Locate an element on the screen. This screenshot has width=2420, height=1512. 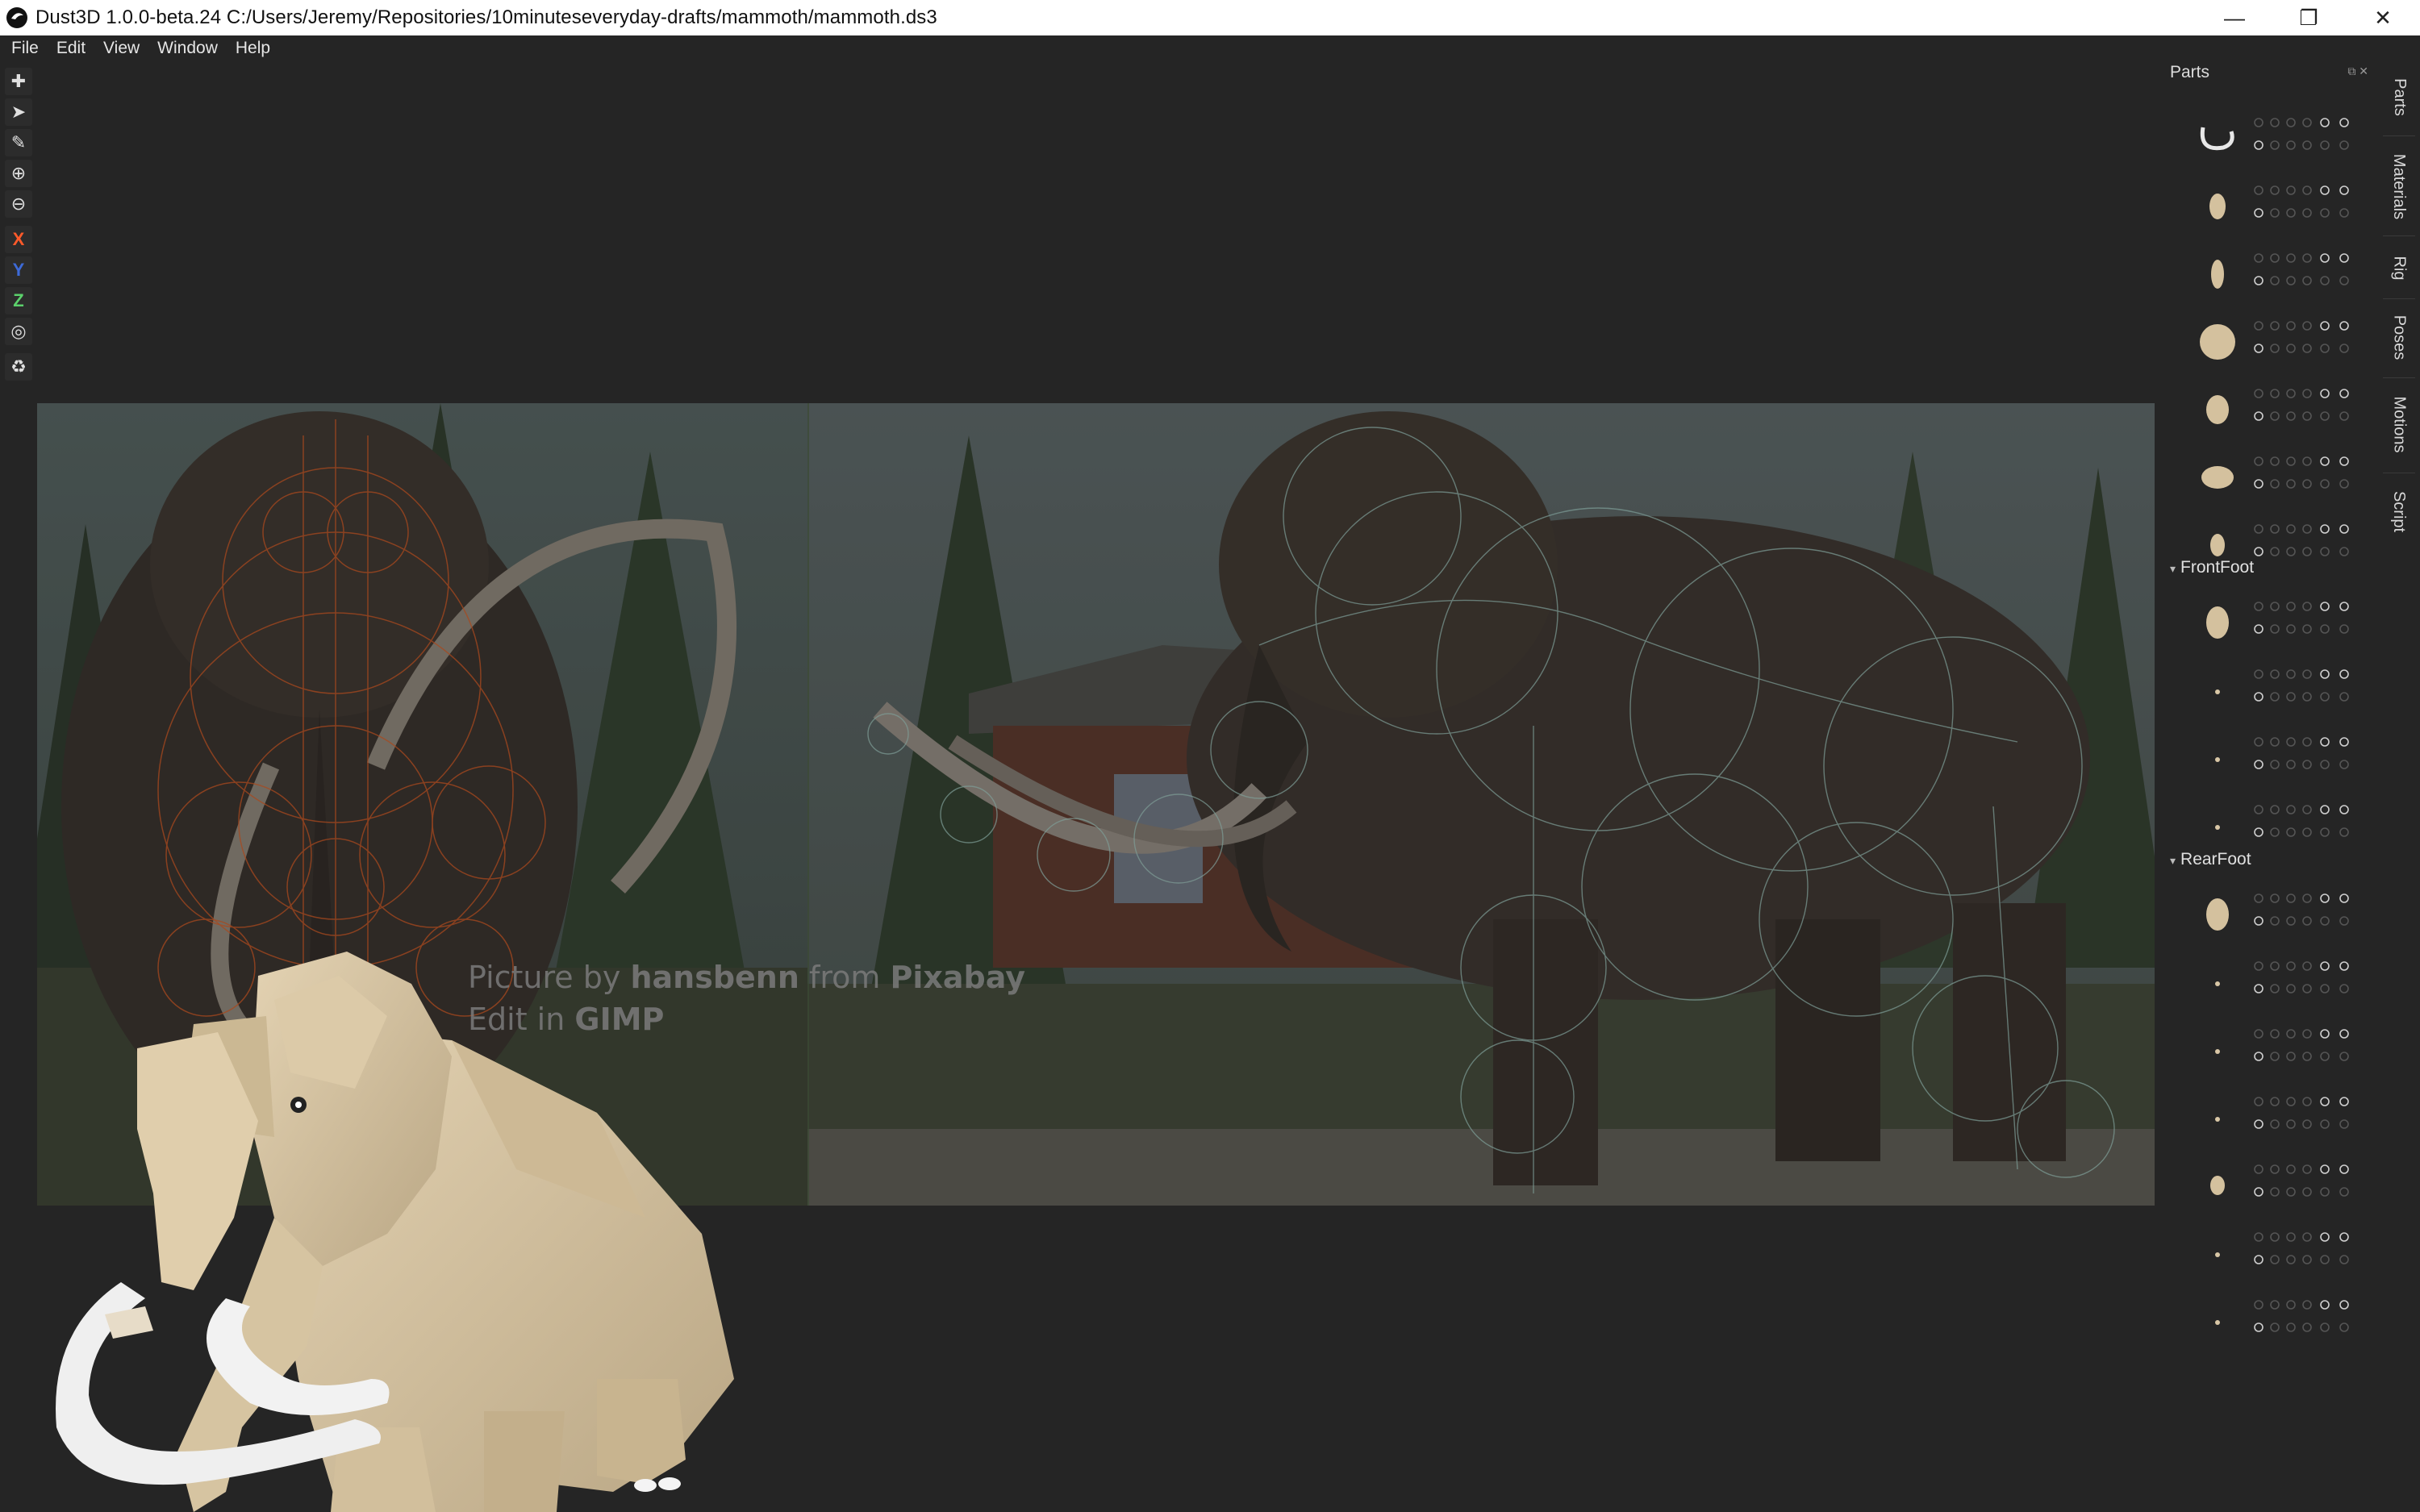
tab-materials: Materials is located at coordinates (2399, 186).